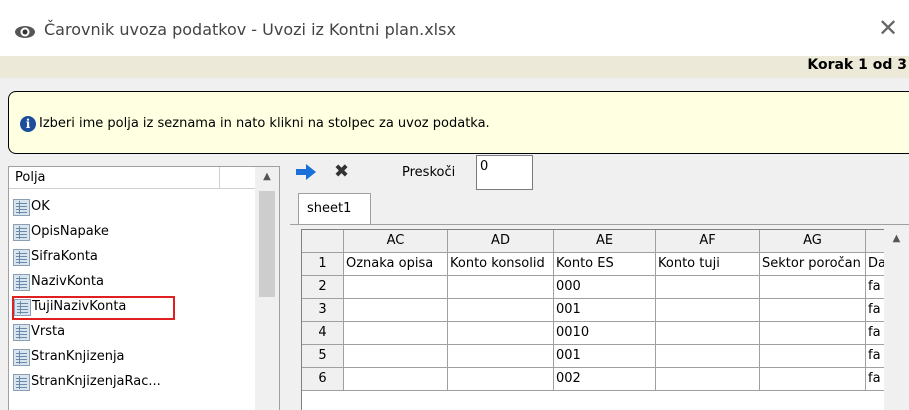  I want to click on row-header: 6, so click(323, 379).